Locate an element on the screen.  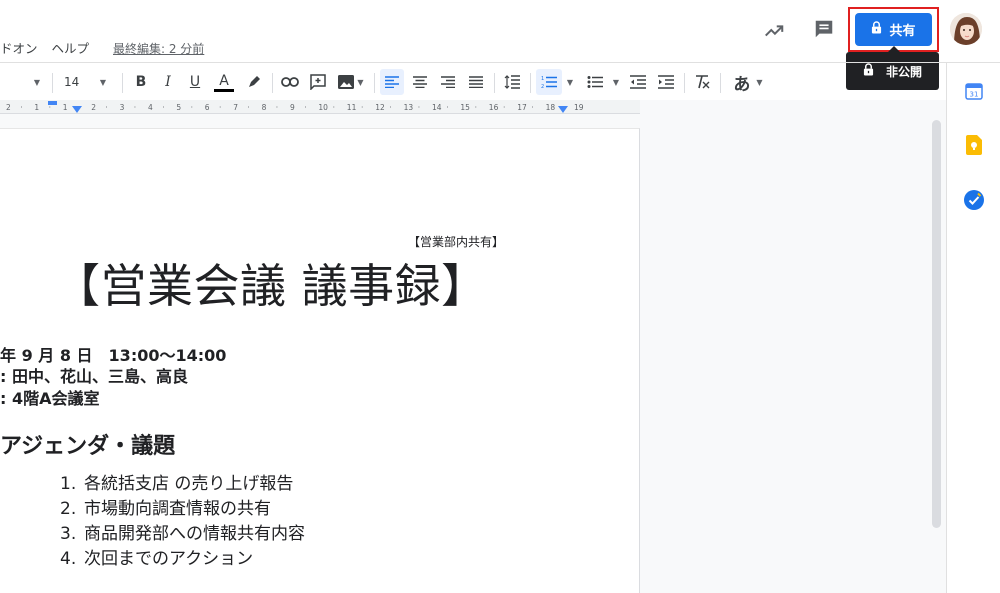
formatting-toolbar: ▼ 14 ▼ B I U A ▼ 1 2 ▼ ▼ あ ▼ is located at coordinates (390, 82).